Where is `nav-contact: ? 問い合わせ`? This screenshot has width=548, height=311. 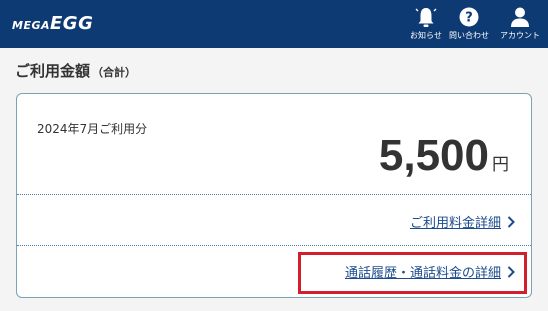
nav-contact: ? 問い合わせ is located at coordinates (469, 23).